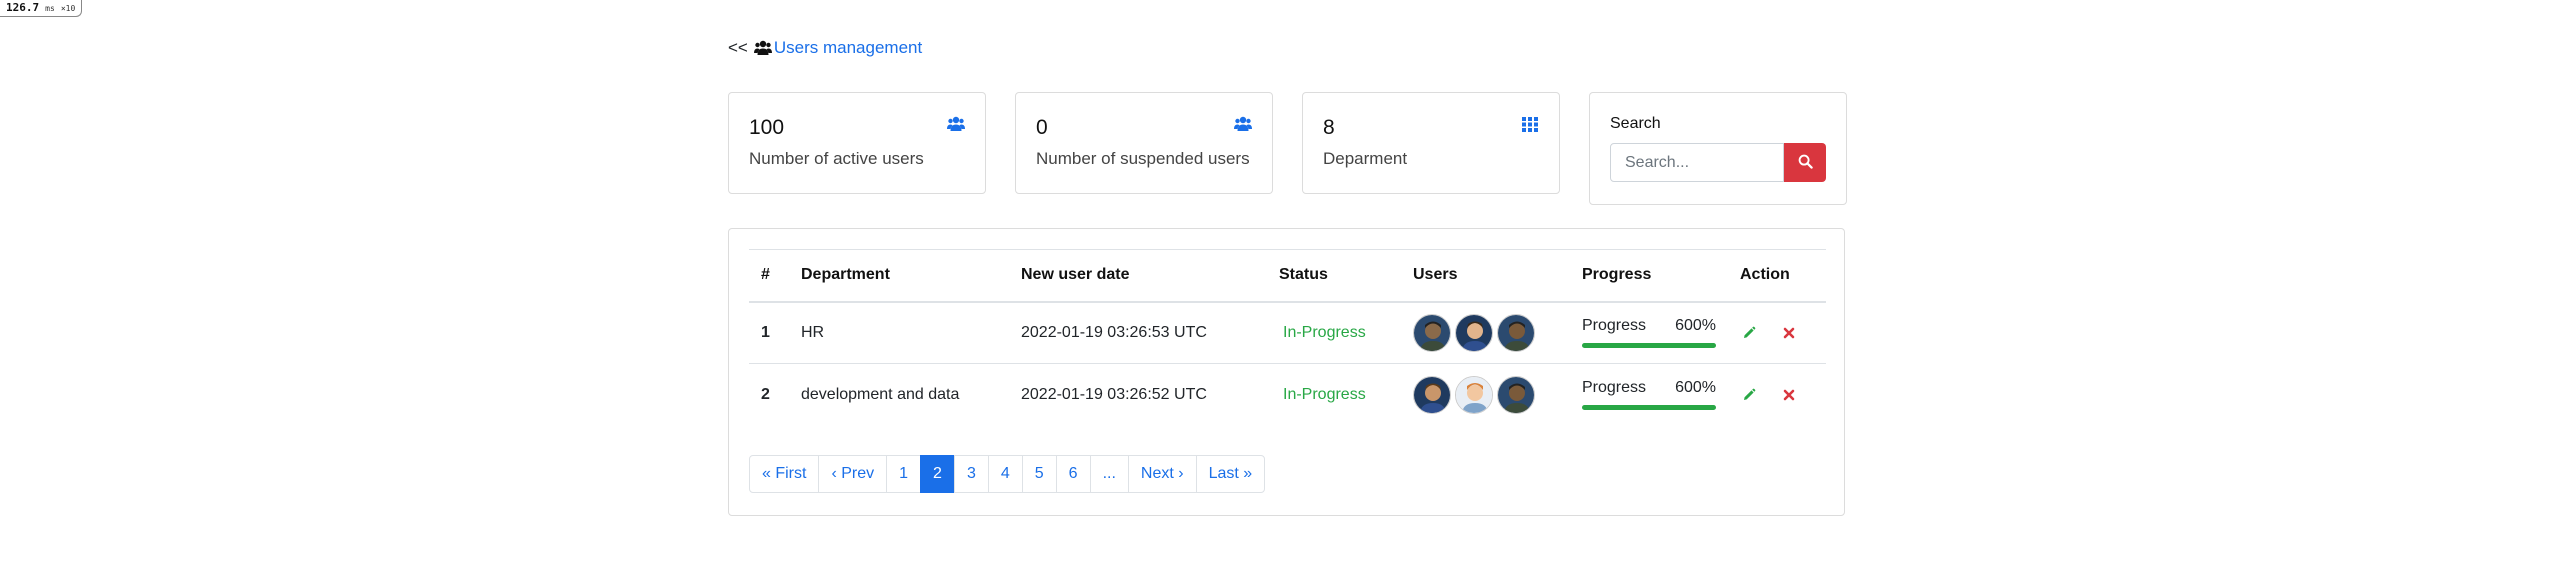 This screenshot has width=2553, height=588. Describe the element at coordinates (848, 48) in the screenshot. I see `users-management-link: Users management` at that location.